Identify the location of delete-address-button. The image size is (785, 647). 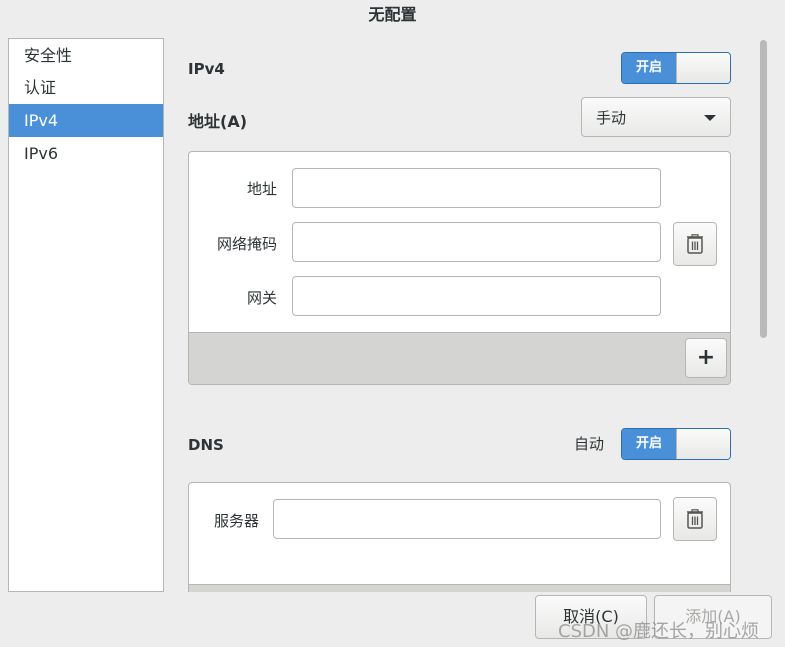
(695, 244).